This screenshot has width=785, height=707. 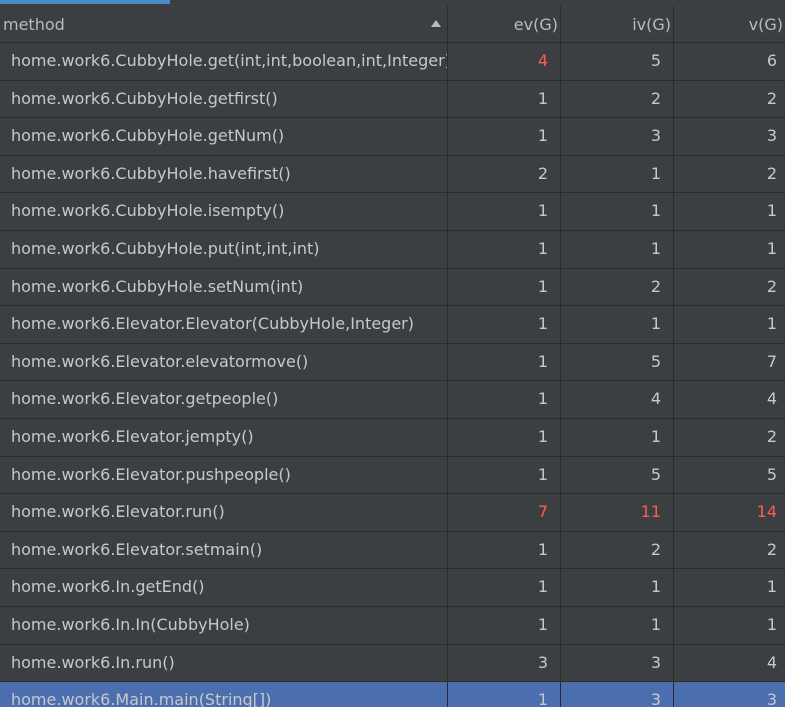 I want to click on column-header-v: v(G), so click(x=729, y=24).